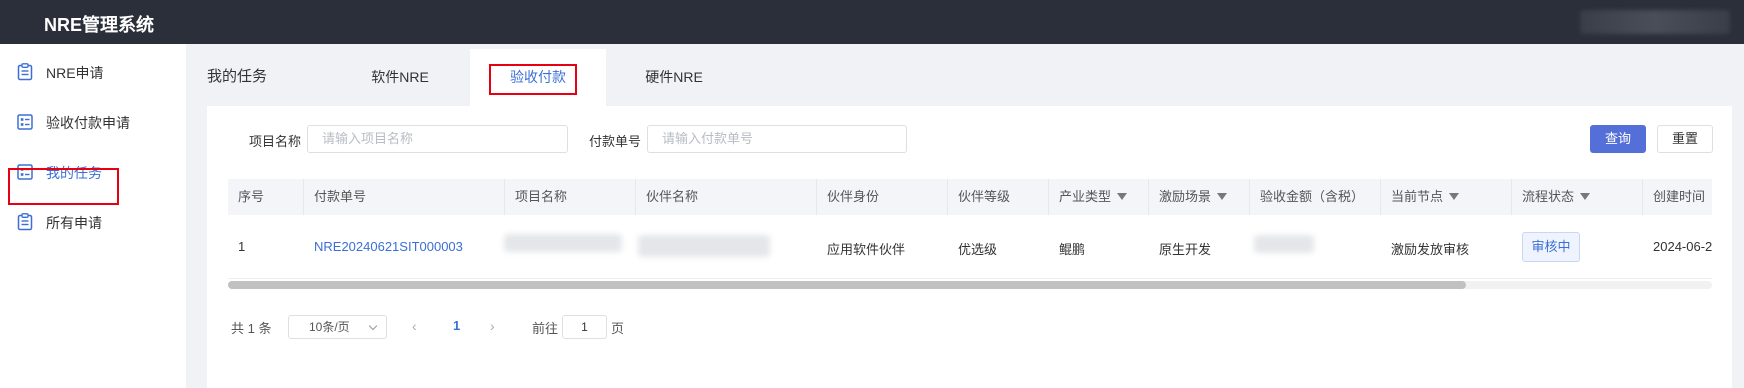 The width and height of the screenshot is (1744, 388). What do you see at coordinates (978, 249) in the screenshot?
I see `cell-partner-level: 优选级` at bounding box center [978, 249].